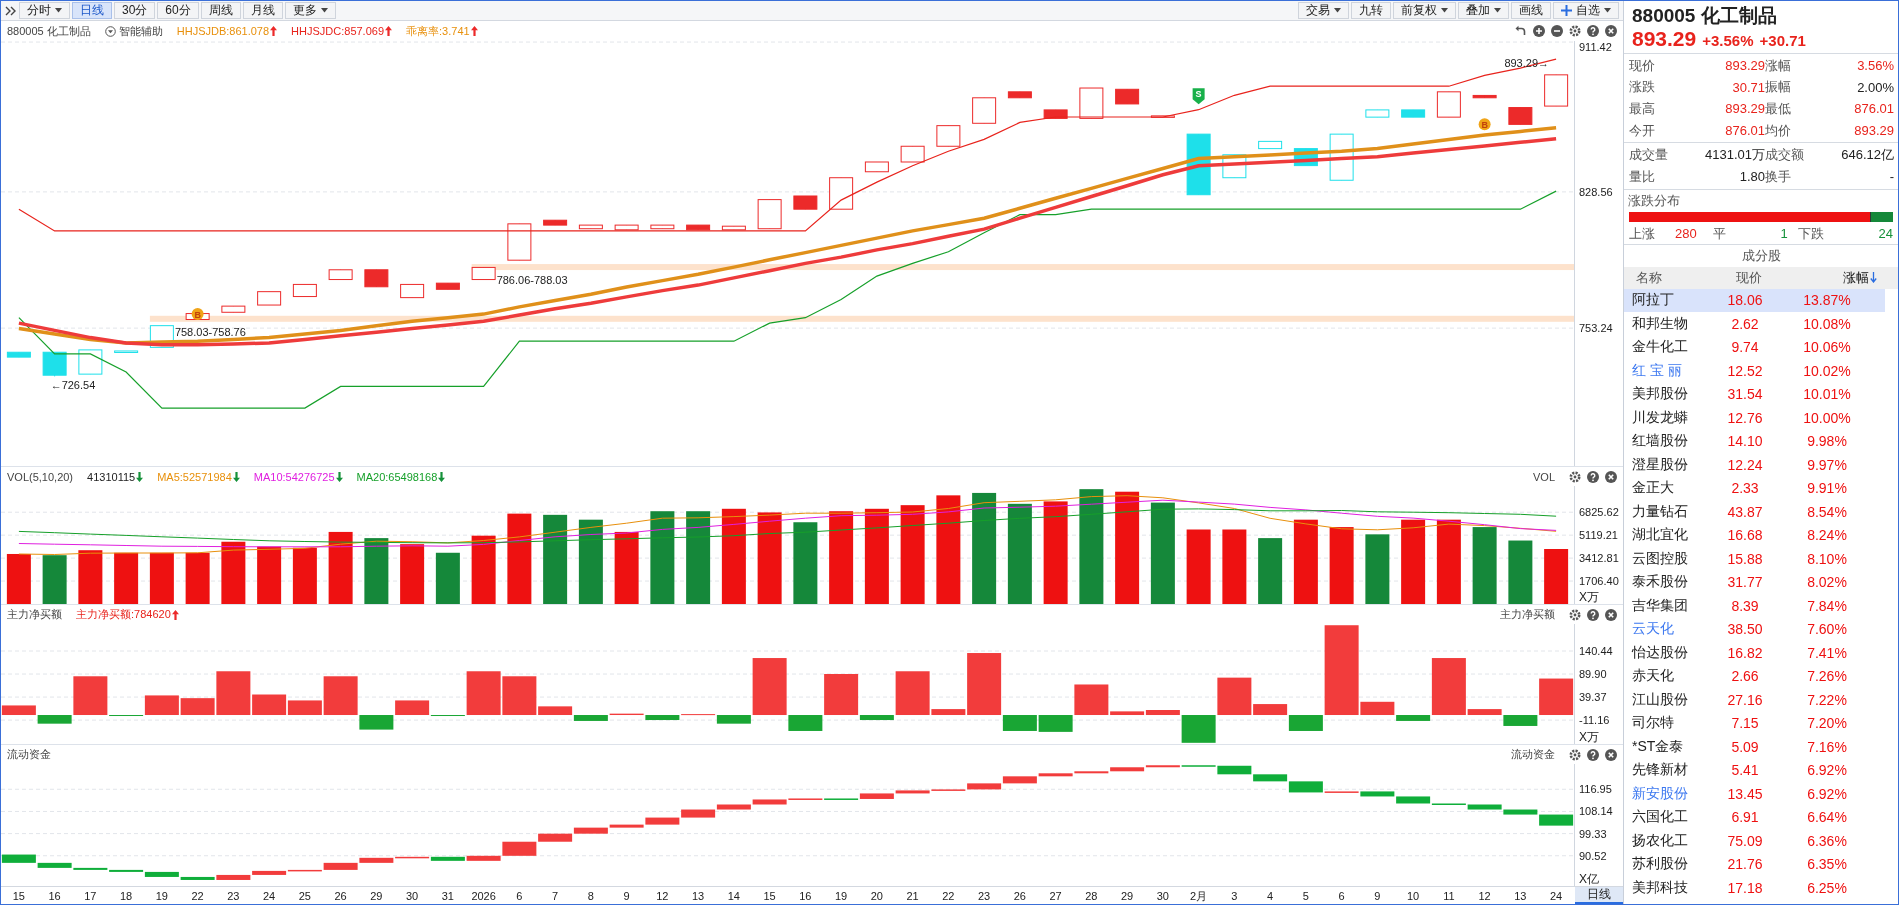  Describe the element at coordinates (1649, 155) in the screenshot. I see `stat-label: 成交量` at that location.